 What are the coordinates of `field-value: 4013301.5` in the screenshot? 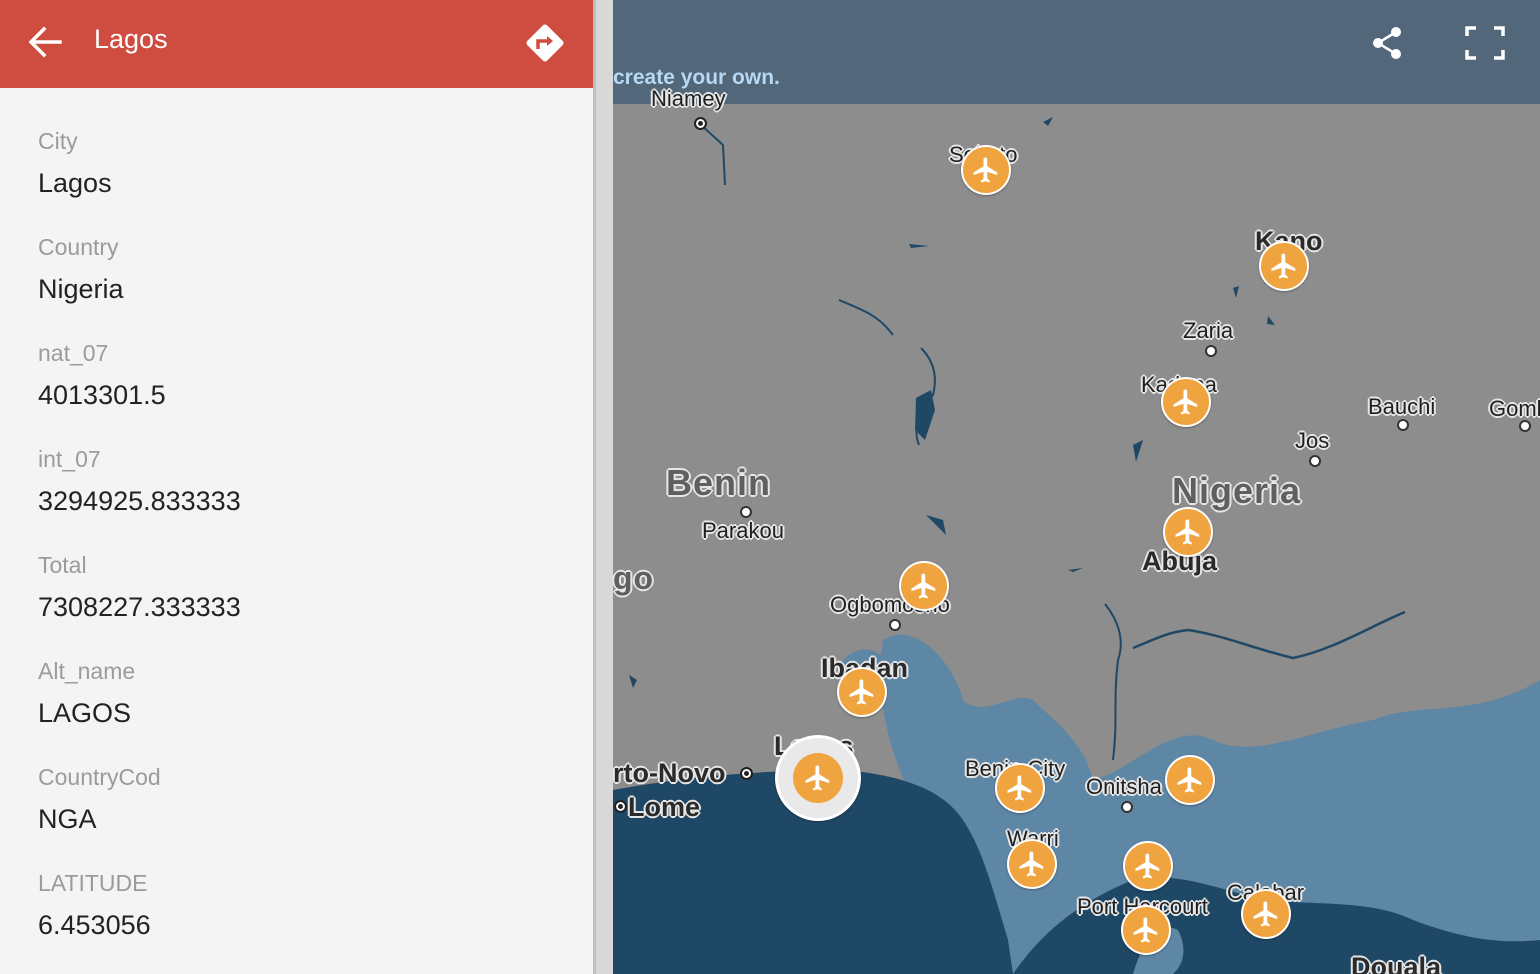 It's located at (102, 395).